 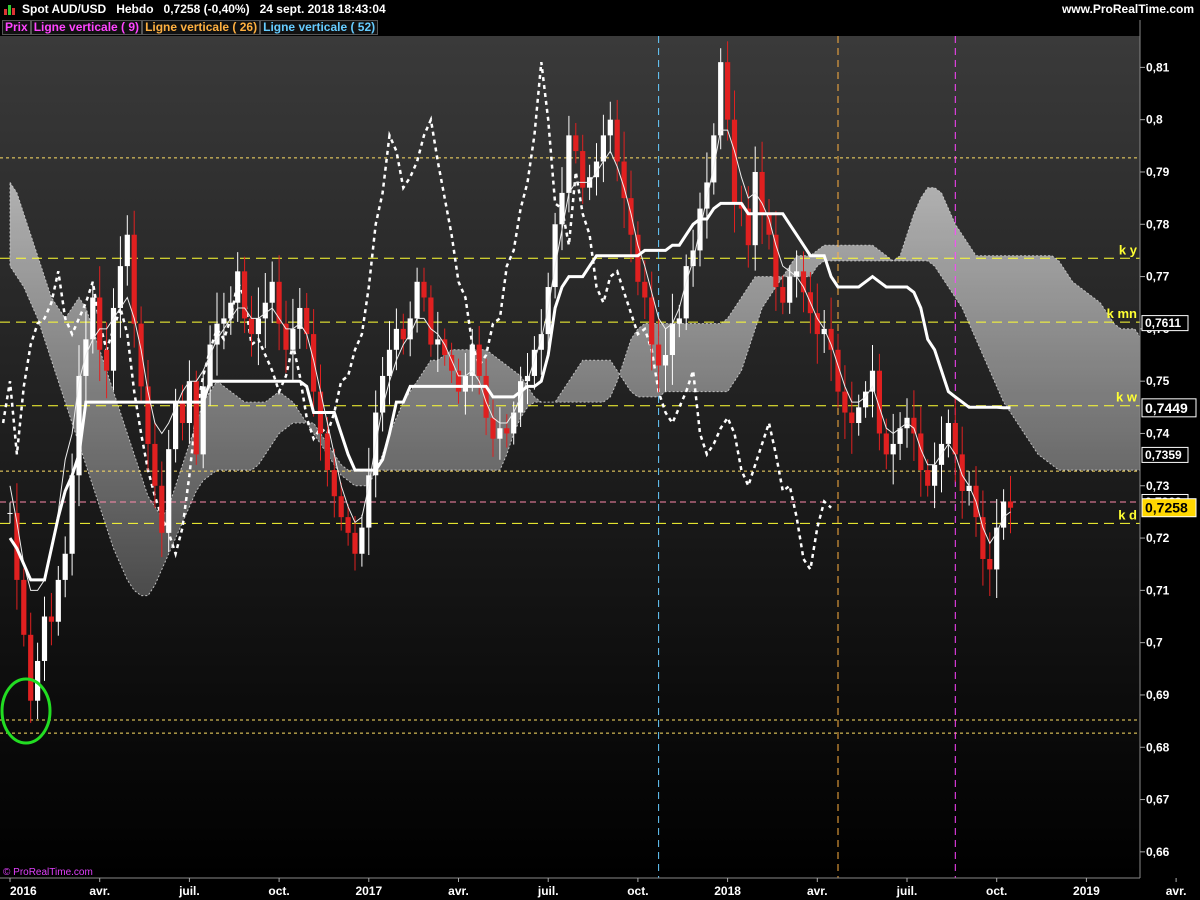 I want to click on y-tick-label: 0,8, so click(x=1154, y=120).